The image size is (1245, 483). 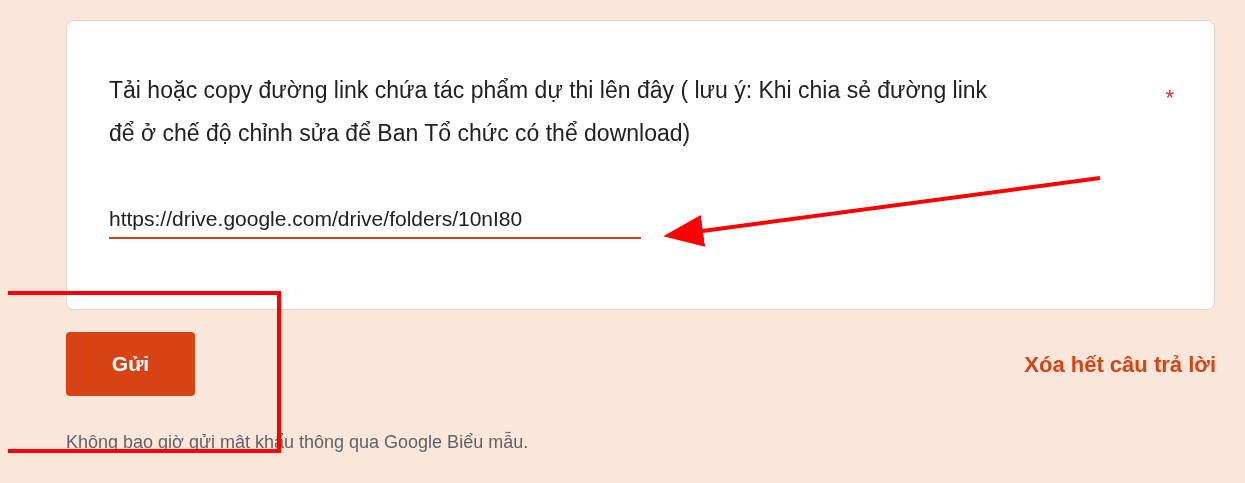 What do you see at coordinates (549, 112) in the screenshot?
I see `question-text: Tải hoặc copy đường link chứa tác phẩm dự thi lên đây ( lưu ý: Khi chia sẻ đường link để ở chế độ chỉnh sửa để Ban Tổ chức có thể download)` at bounding box center [549, 112].